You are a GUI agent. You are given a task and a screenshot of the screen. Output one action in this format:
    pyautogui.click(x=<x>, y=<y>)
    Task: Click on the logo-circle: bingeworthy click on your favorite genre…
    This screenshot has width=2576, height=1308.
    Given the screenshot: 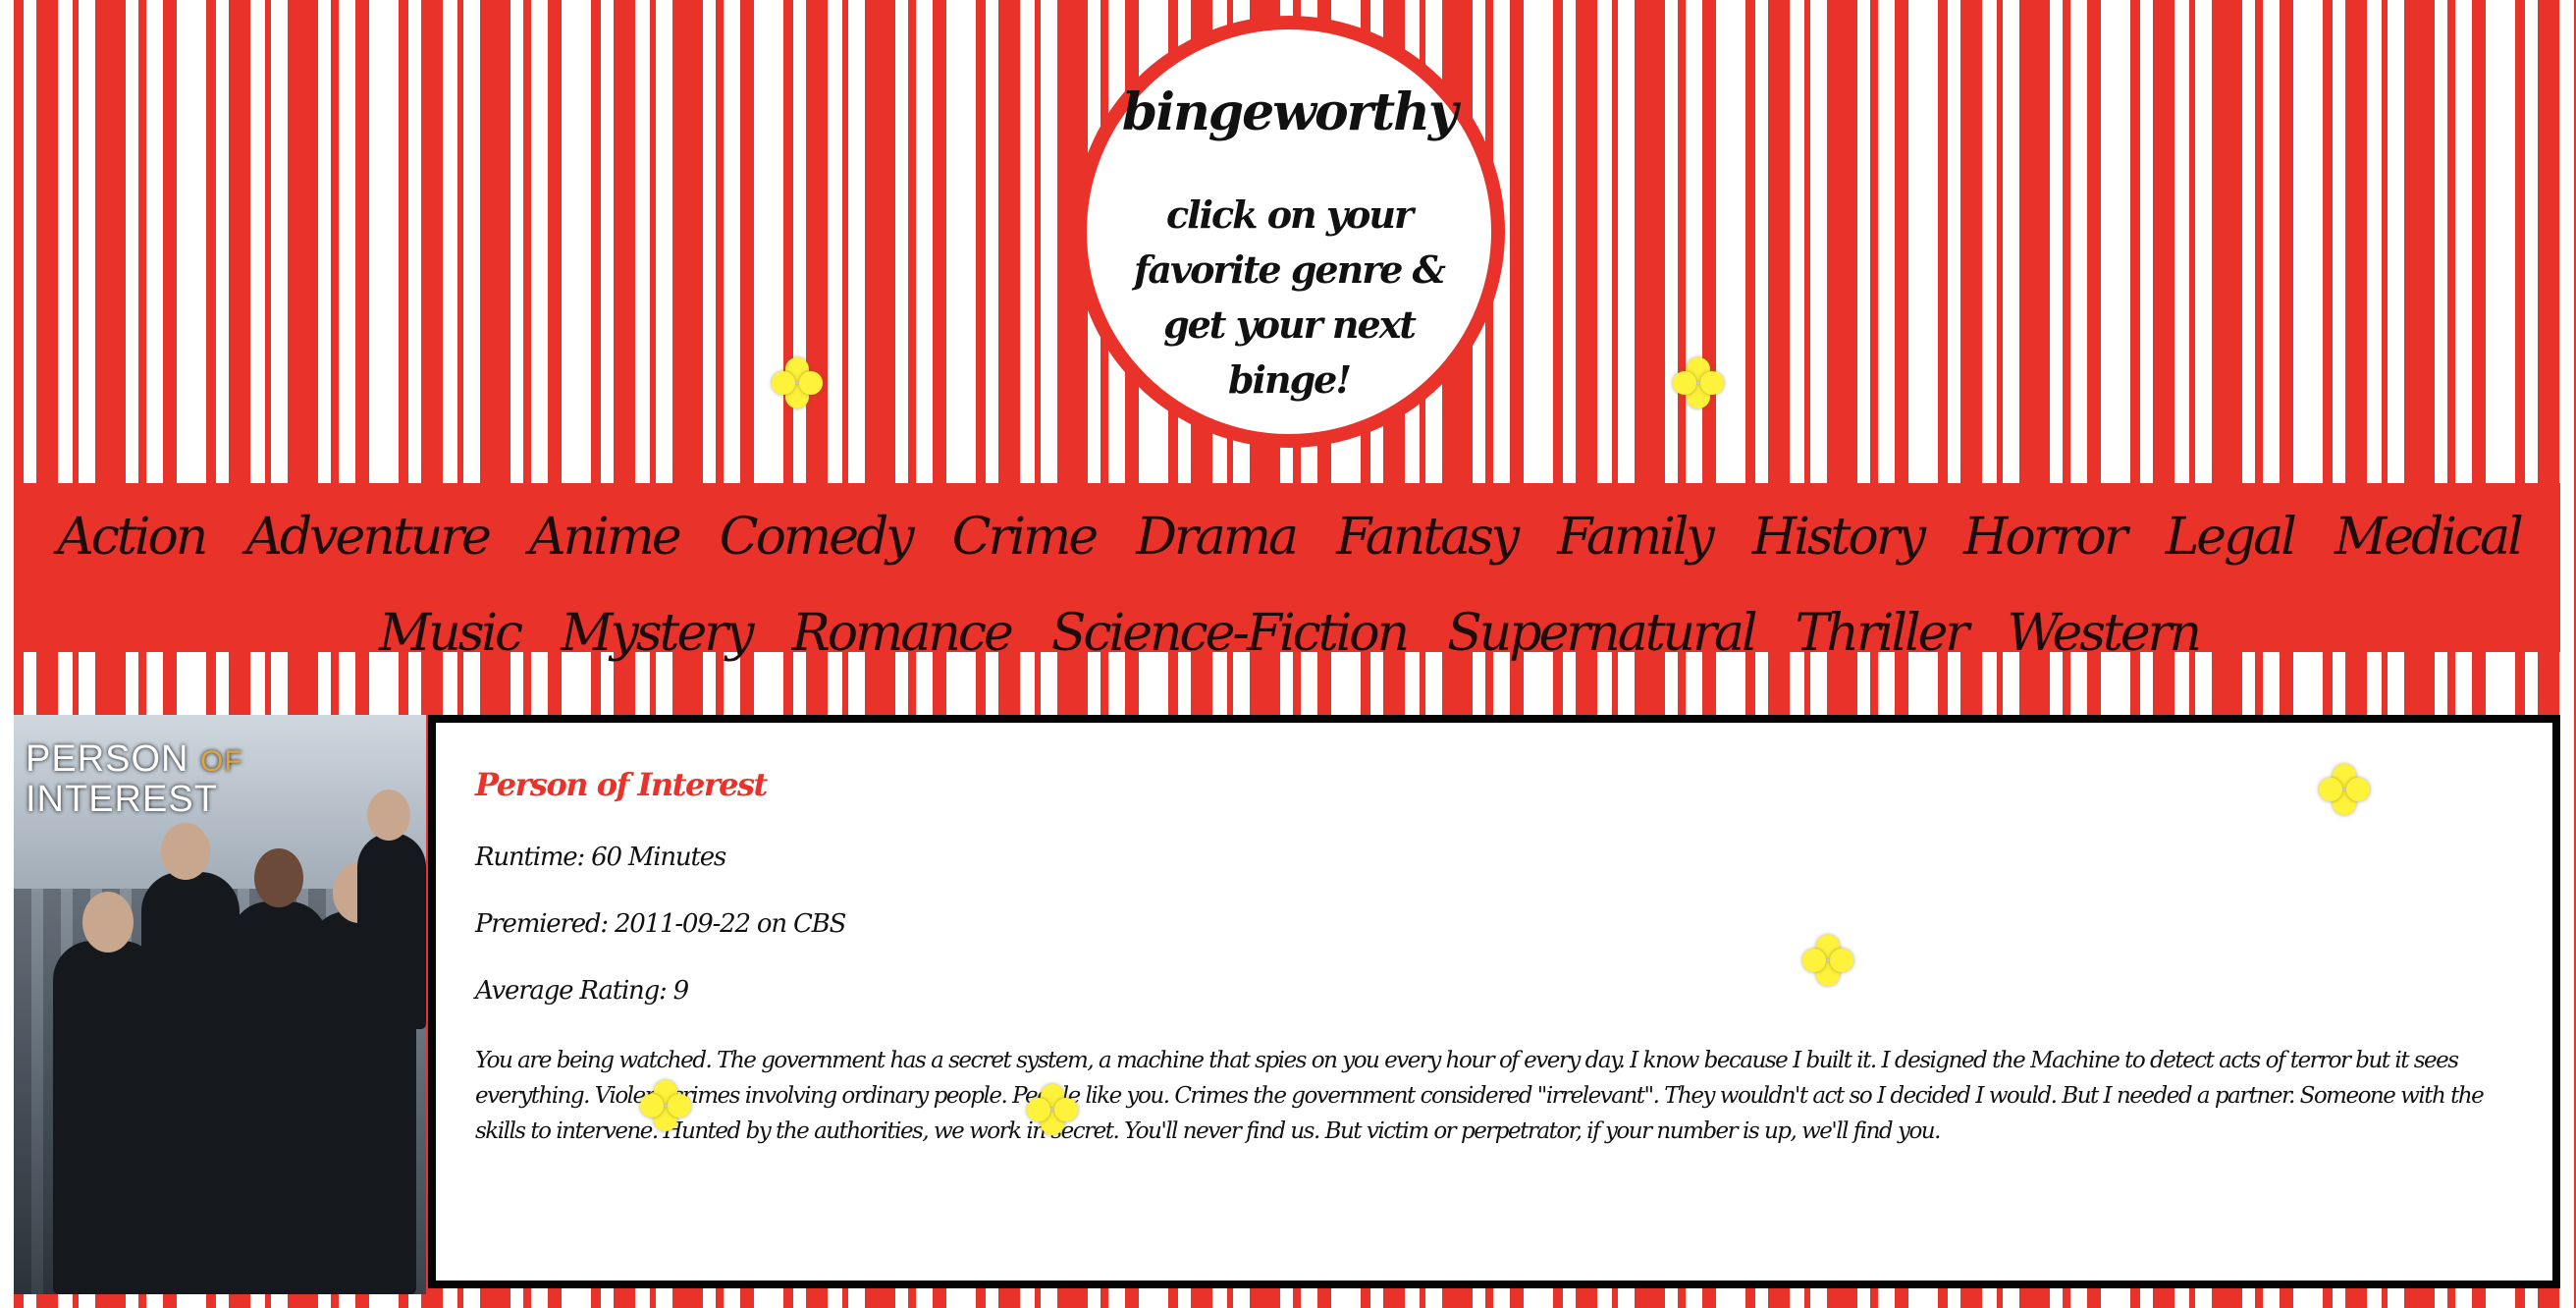 What is the action you would take?
    pyautogui.click(x=1289, y=232)
    